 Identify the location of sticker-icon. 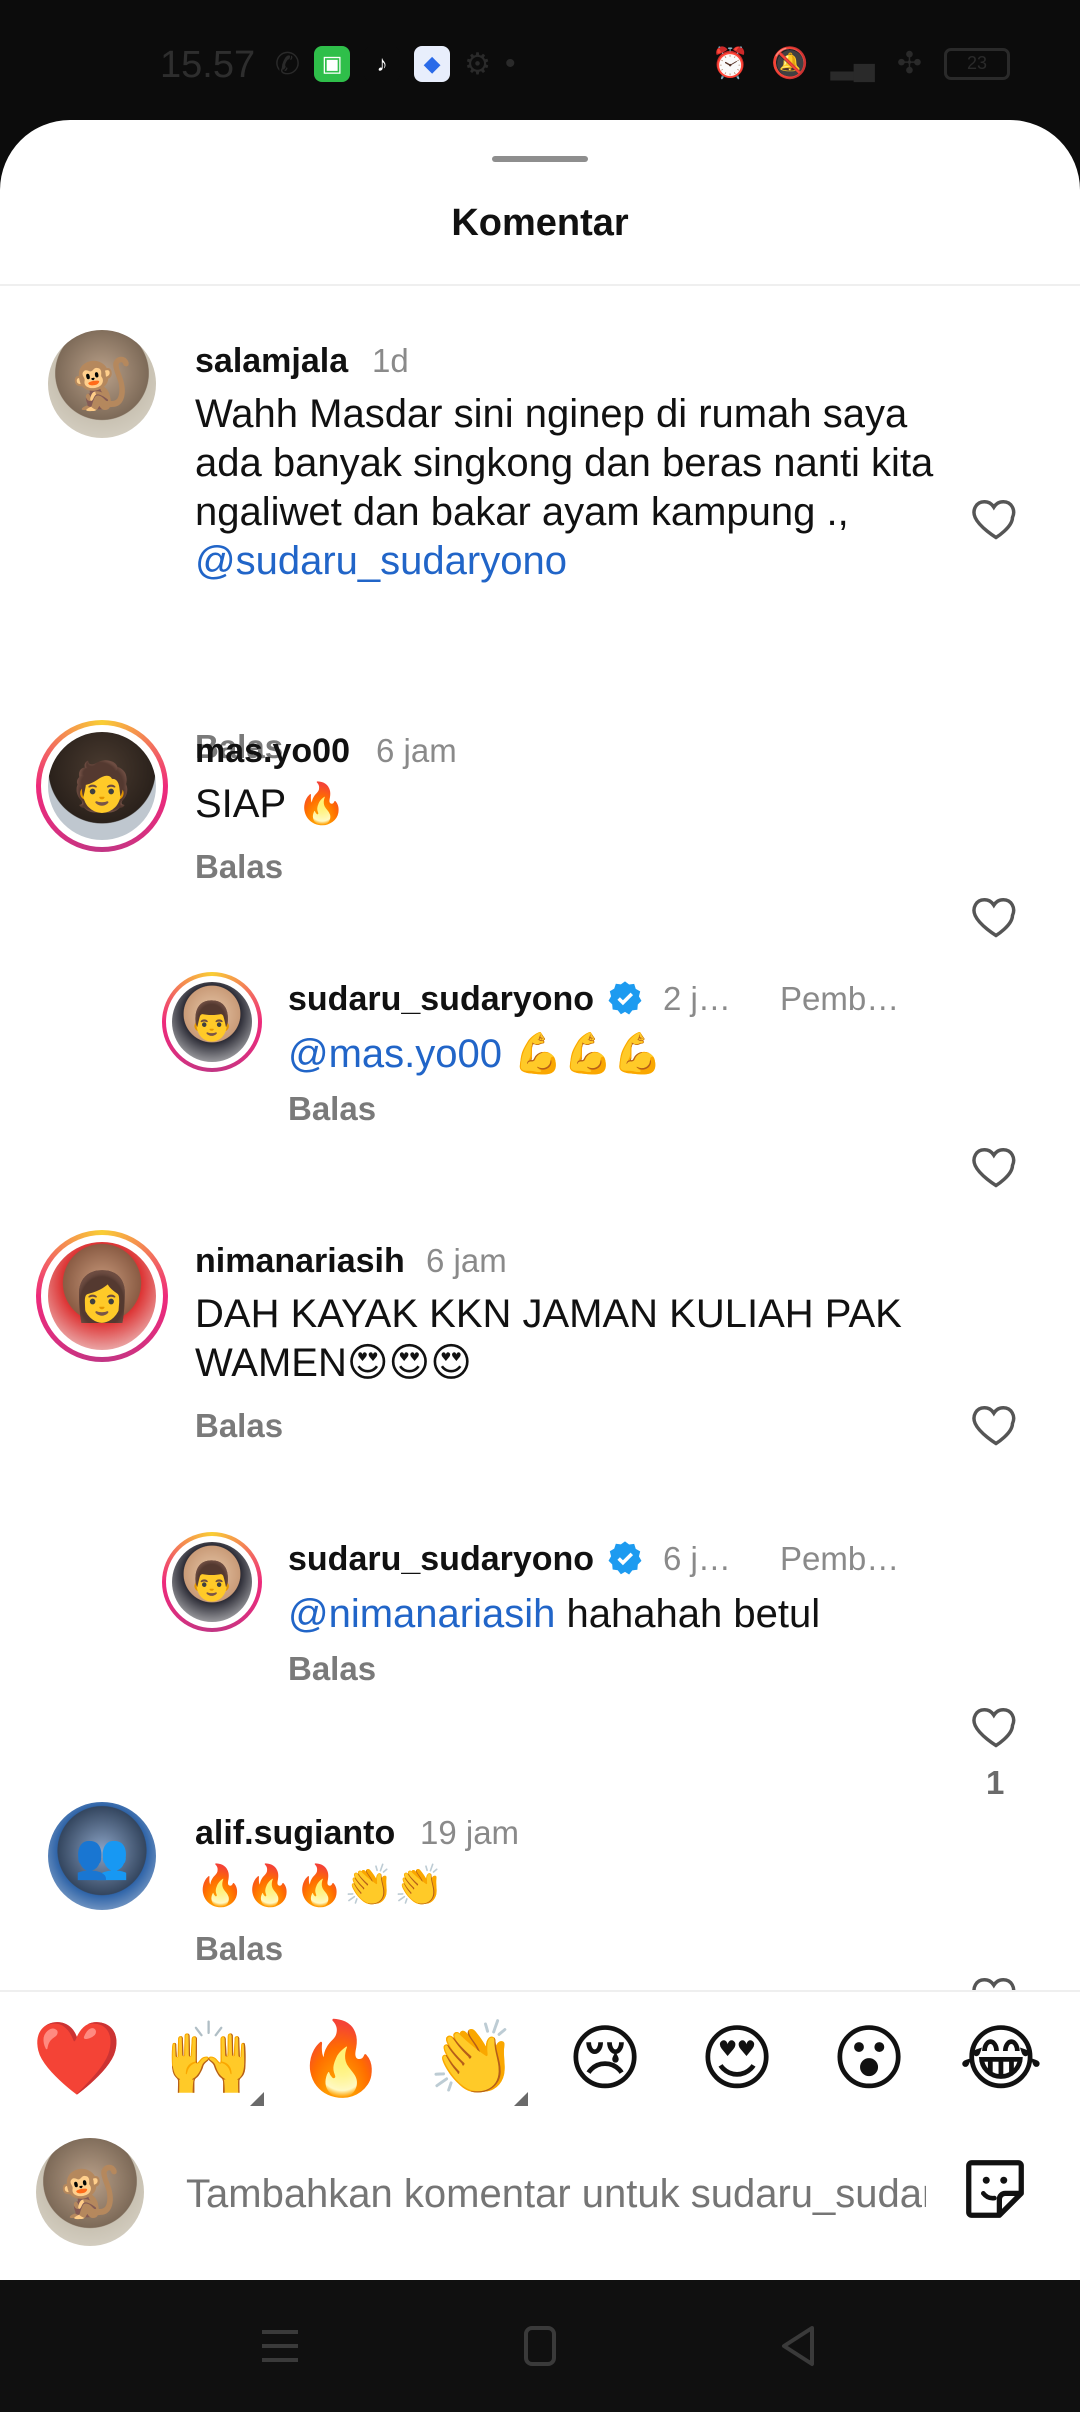
(995, 2189).